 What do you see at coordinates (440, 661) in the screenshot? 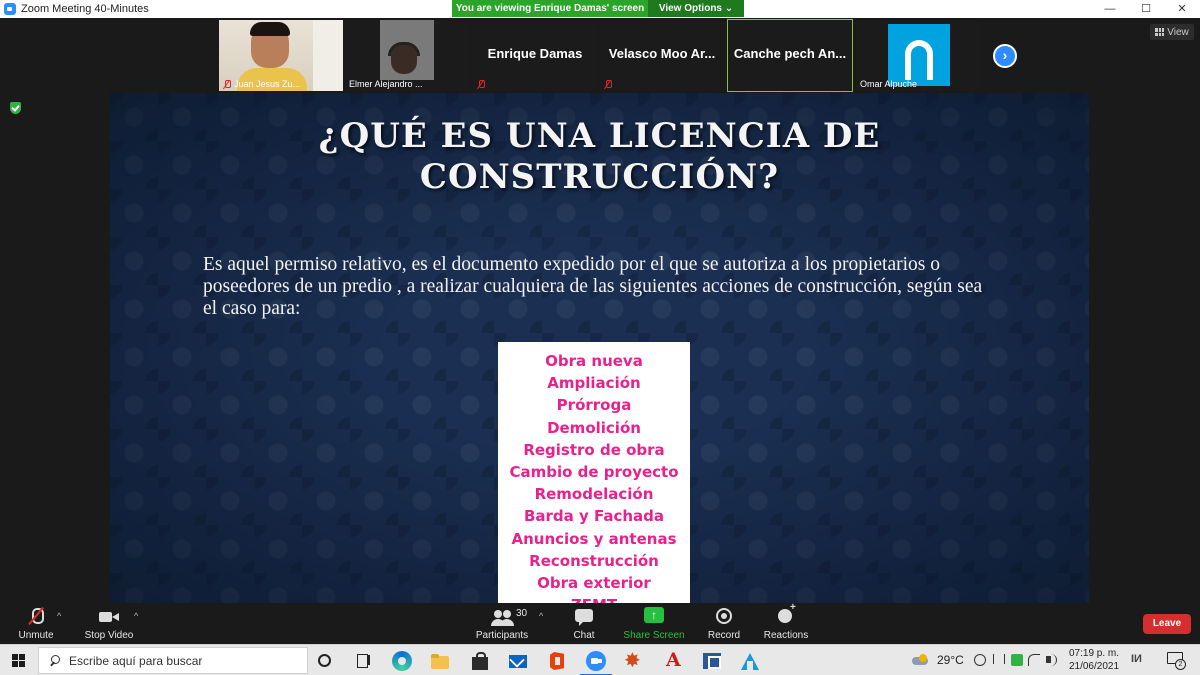
I see `file-explorer-icon` at bounding box center [440, 661].